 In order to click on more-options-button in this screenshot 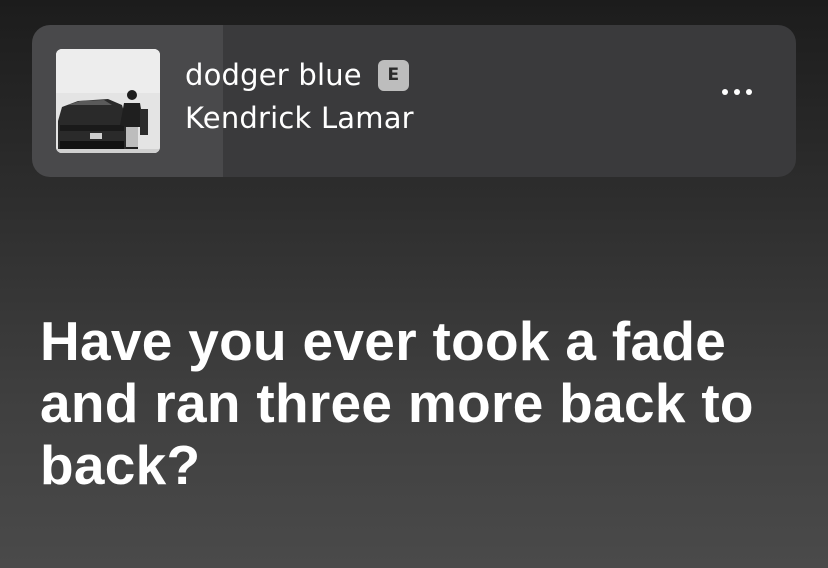, I will do `click(737, 92)`.